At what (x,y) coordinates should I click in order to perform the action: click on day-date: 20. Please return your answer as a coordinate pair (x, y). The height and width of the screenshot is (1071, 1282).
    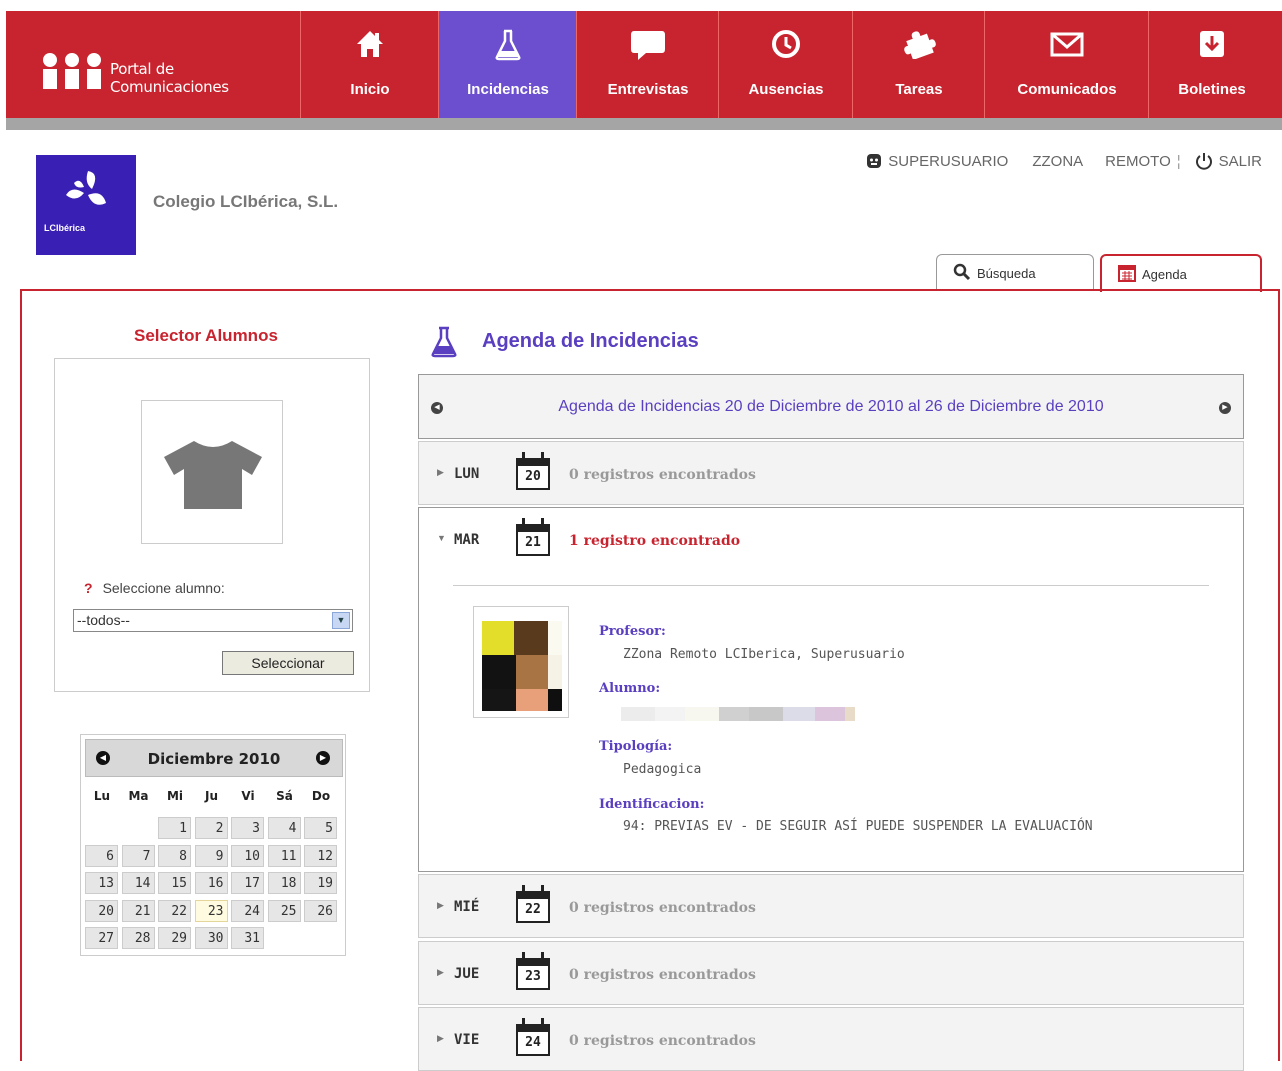
    Looking at the image, I should click on (533, 477).